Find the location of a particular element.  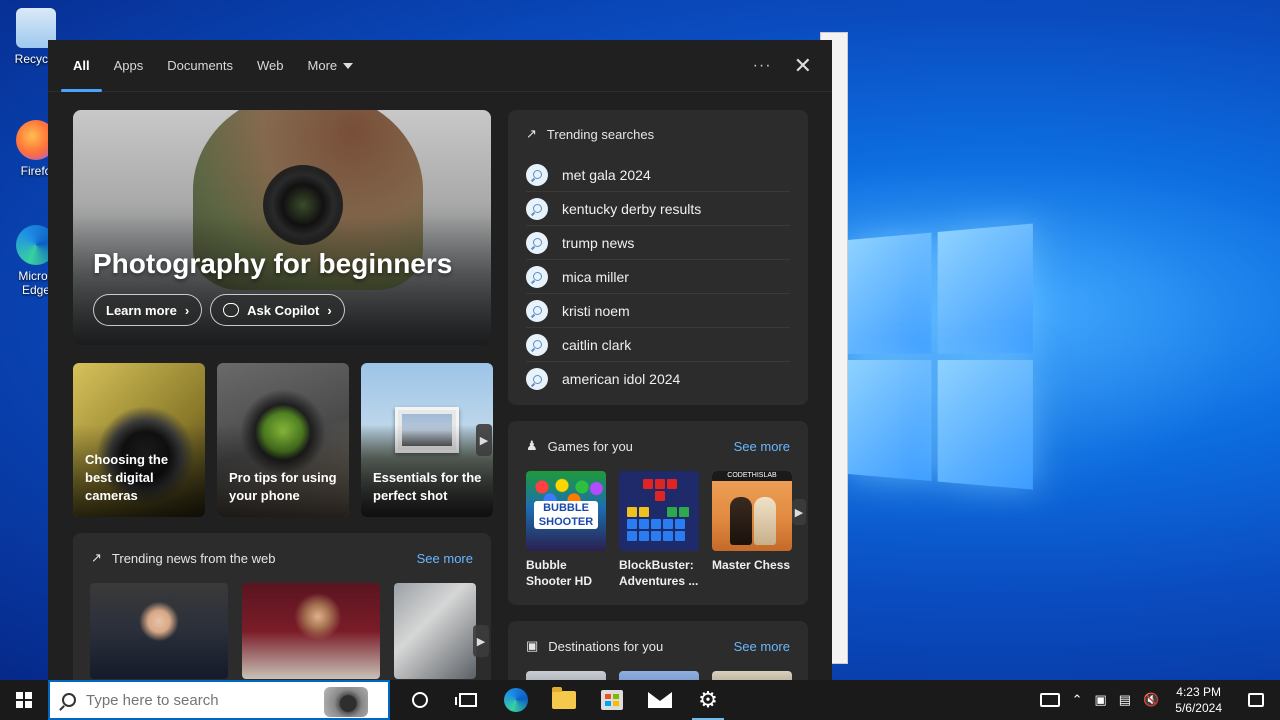

close-button: ✕ is located at coordinates (803, 66).